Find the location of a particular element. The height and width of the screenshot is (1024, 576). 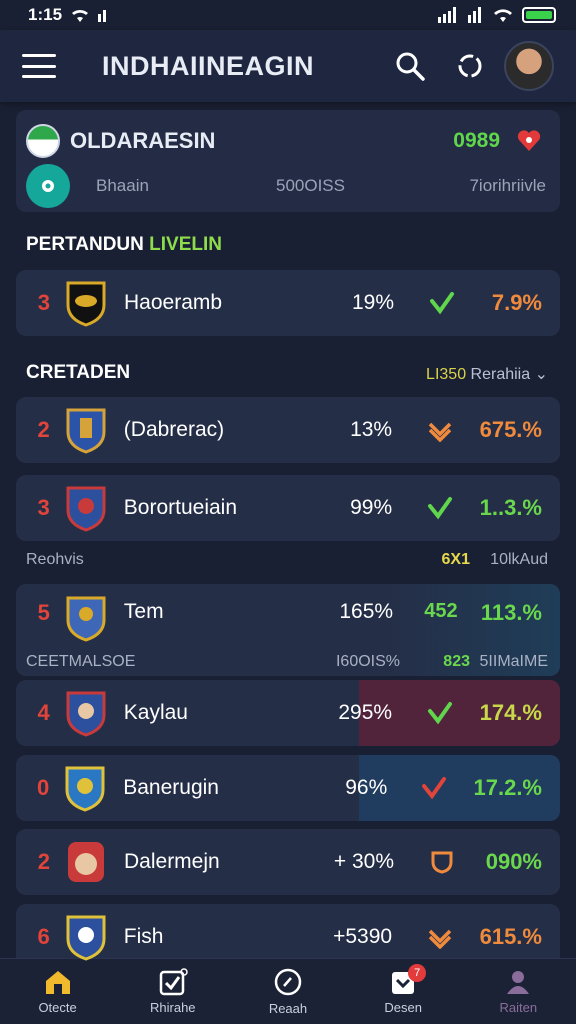

team-change: 7.9% is located at coordinates (516, 302).